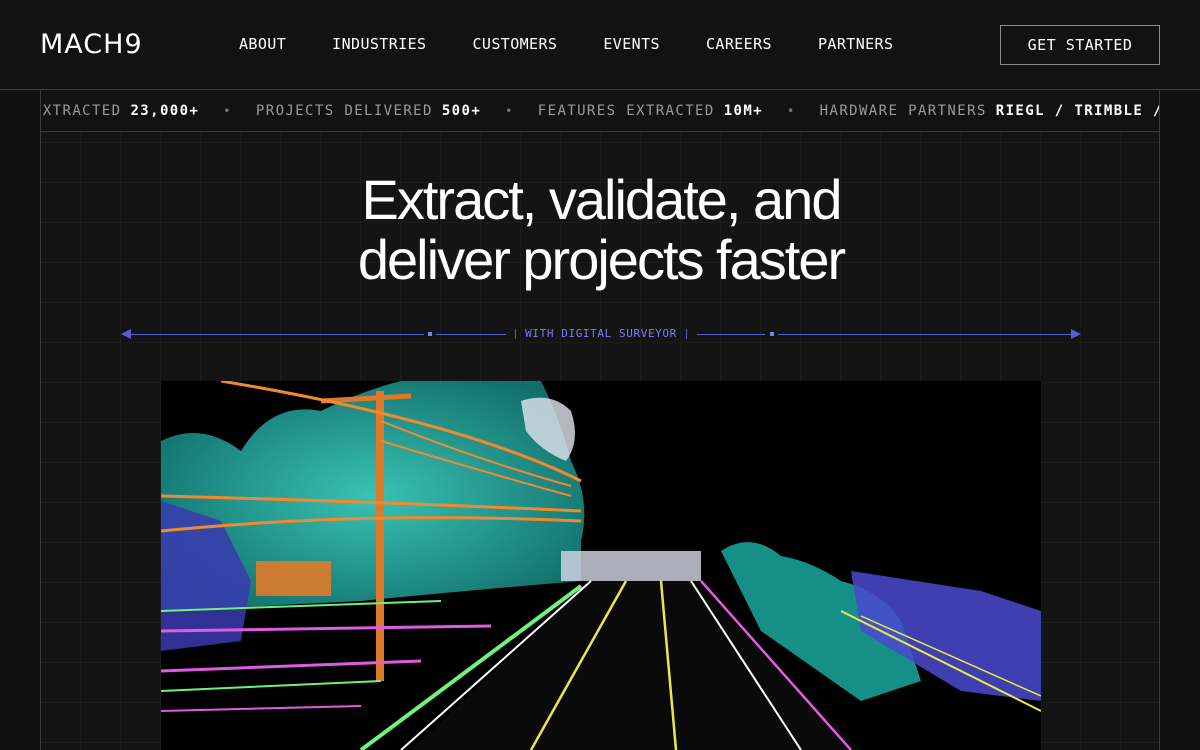 This screenshot has width=1200, height=750. Describe the element at coordinates (989, 111) in the screenshot. I see `ticker-item: HARDWARE PARTNERS RIEGL / TRIMBLE /` at that location.